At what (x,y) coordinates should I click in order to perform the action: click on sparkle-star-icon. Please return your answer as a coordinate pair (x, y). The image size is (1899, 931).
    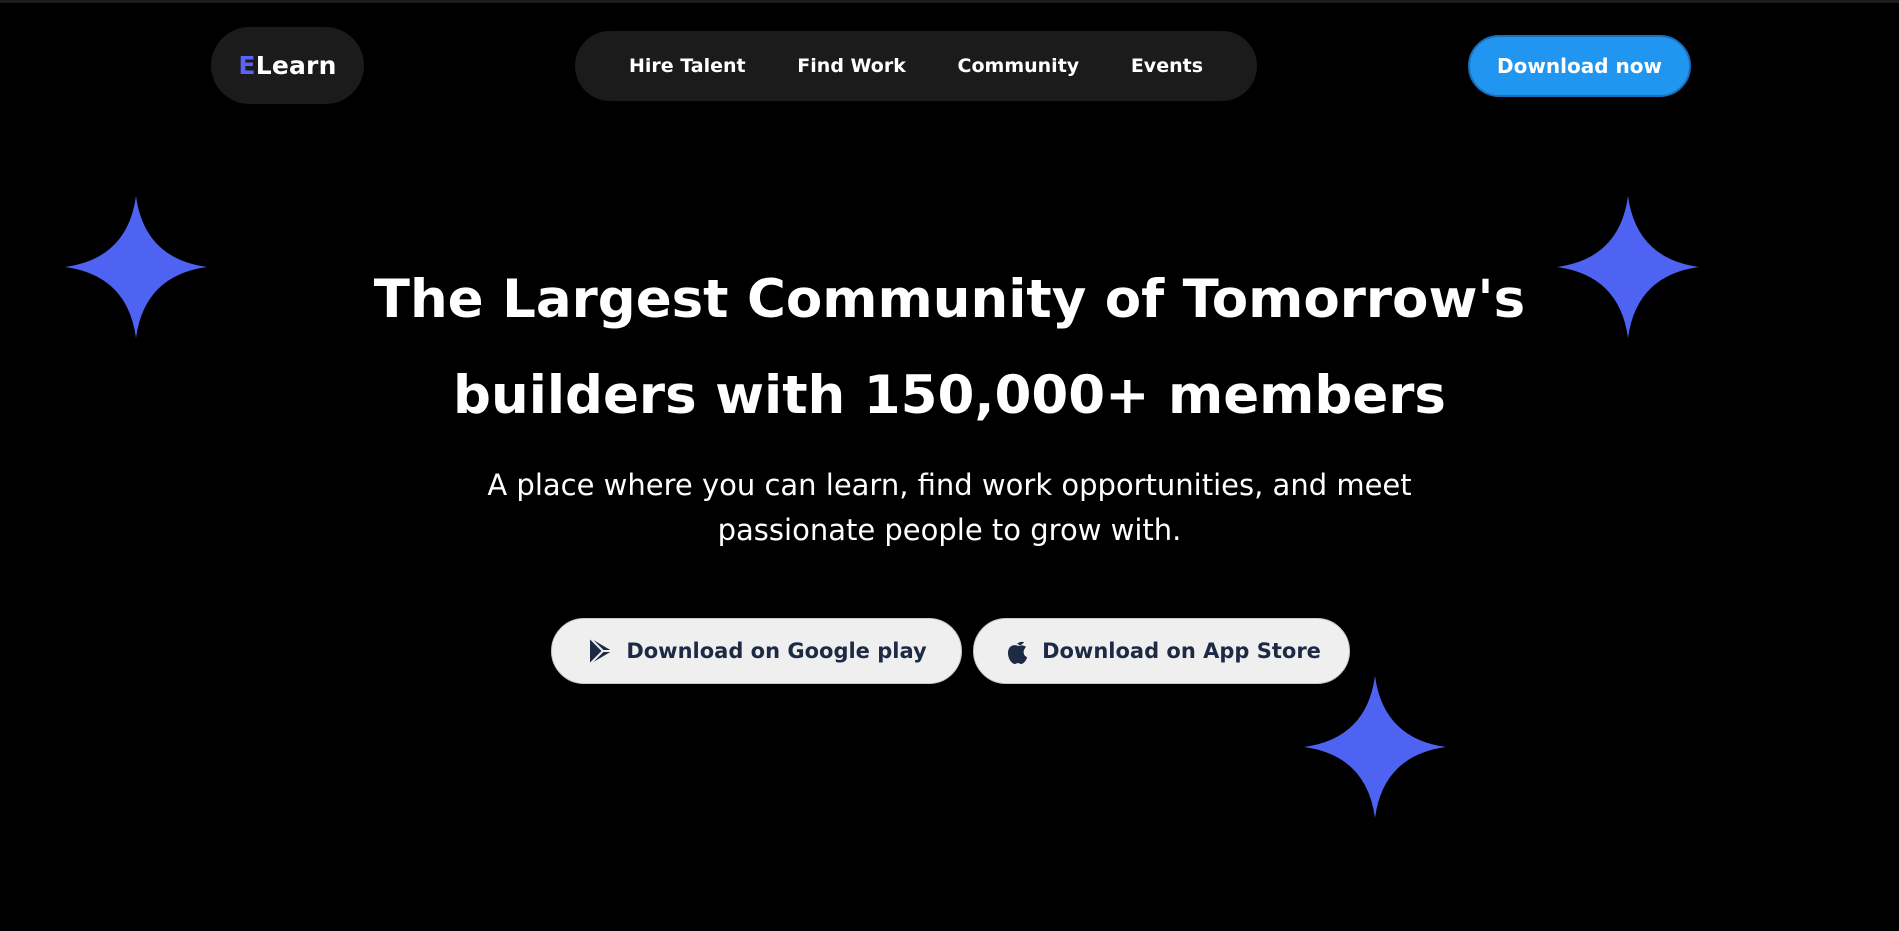
    Looking at the image, I should click on (1375, 747).